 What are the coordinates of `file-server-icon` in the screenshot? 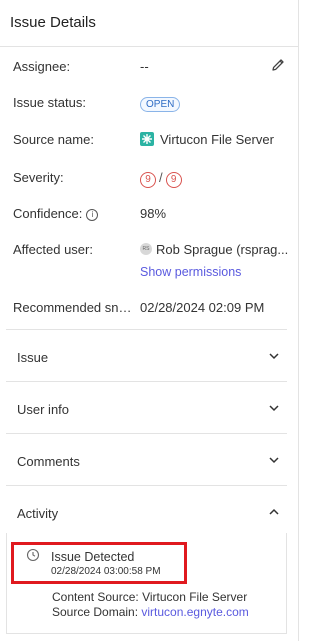 It's located at (147, 139).